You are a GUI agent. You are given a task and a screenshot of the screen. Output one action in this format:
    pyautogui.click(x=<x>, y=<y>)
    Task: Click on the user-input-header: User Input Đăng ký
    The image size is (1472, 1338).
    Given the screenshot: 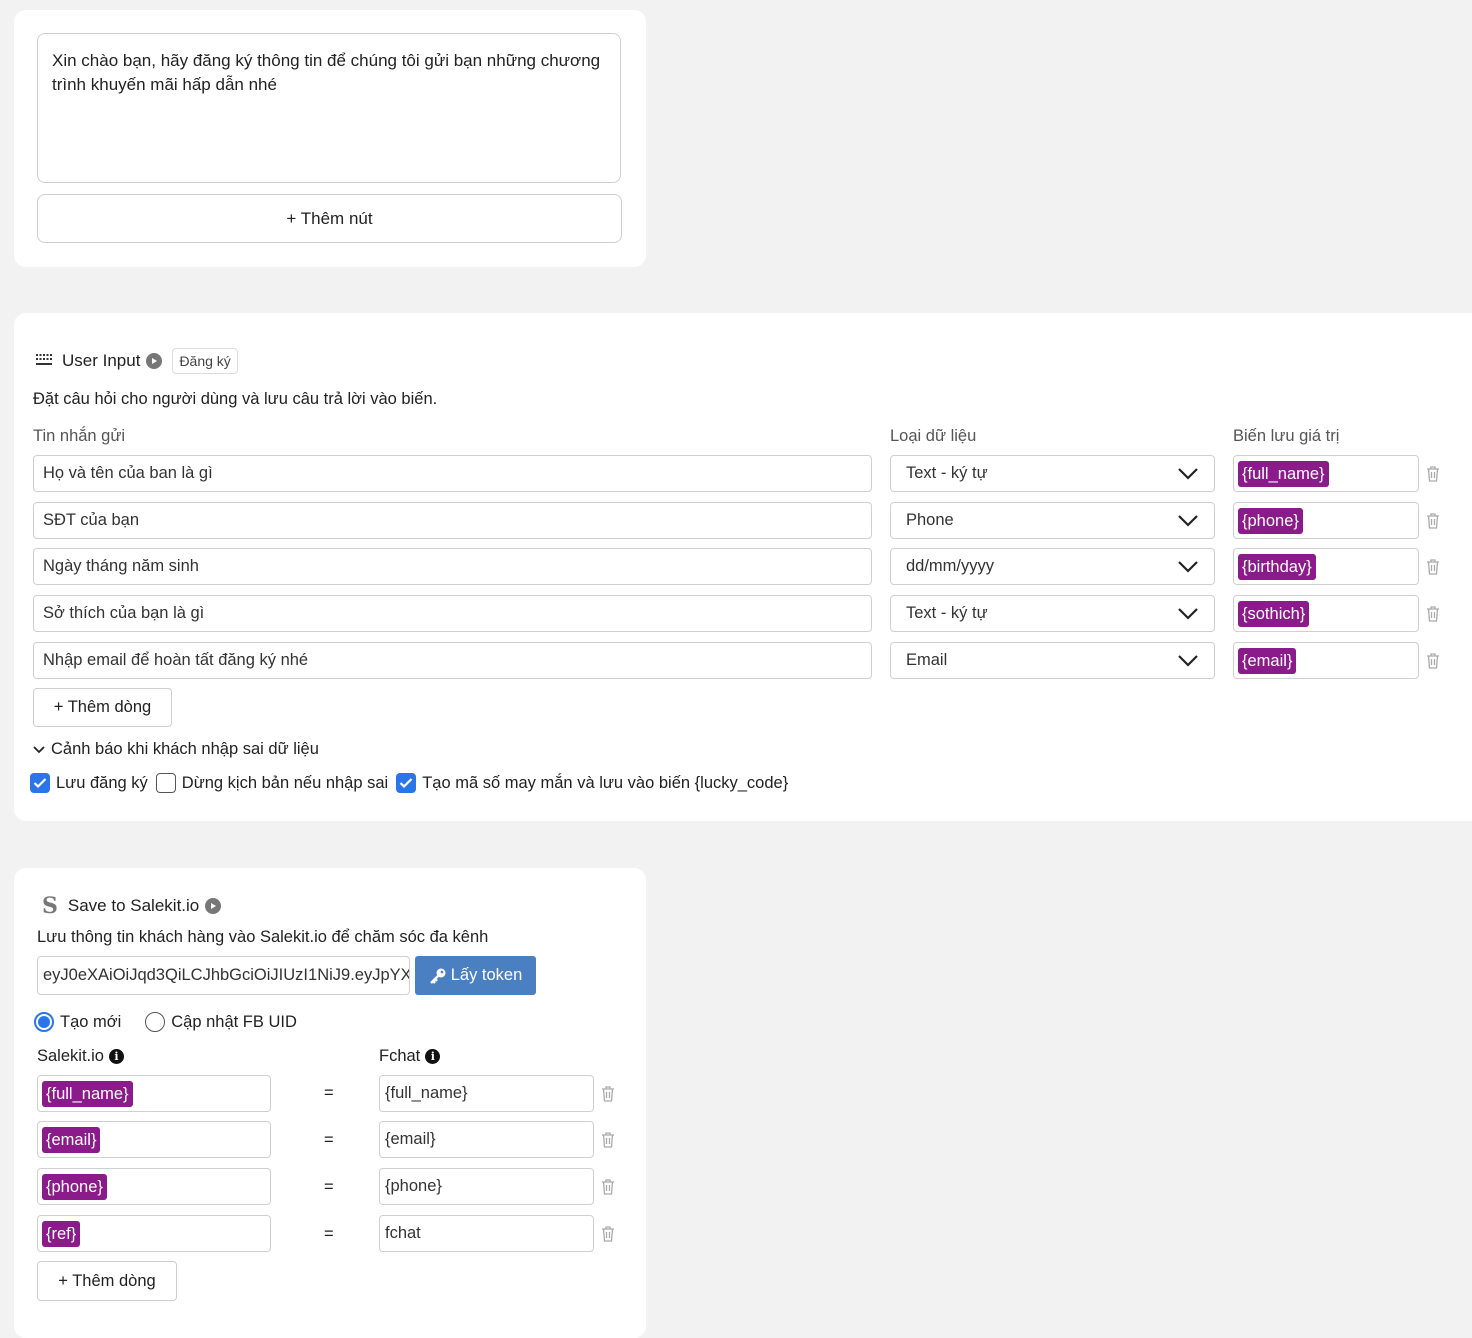 What is the action you would take?
    pyautogui.click(x=137, y=361)
    